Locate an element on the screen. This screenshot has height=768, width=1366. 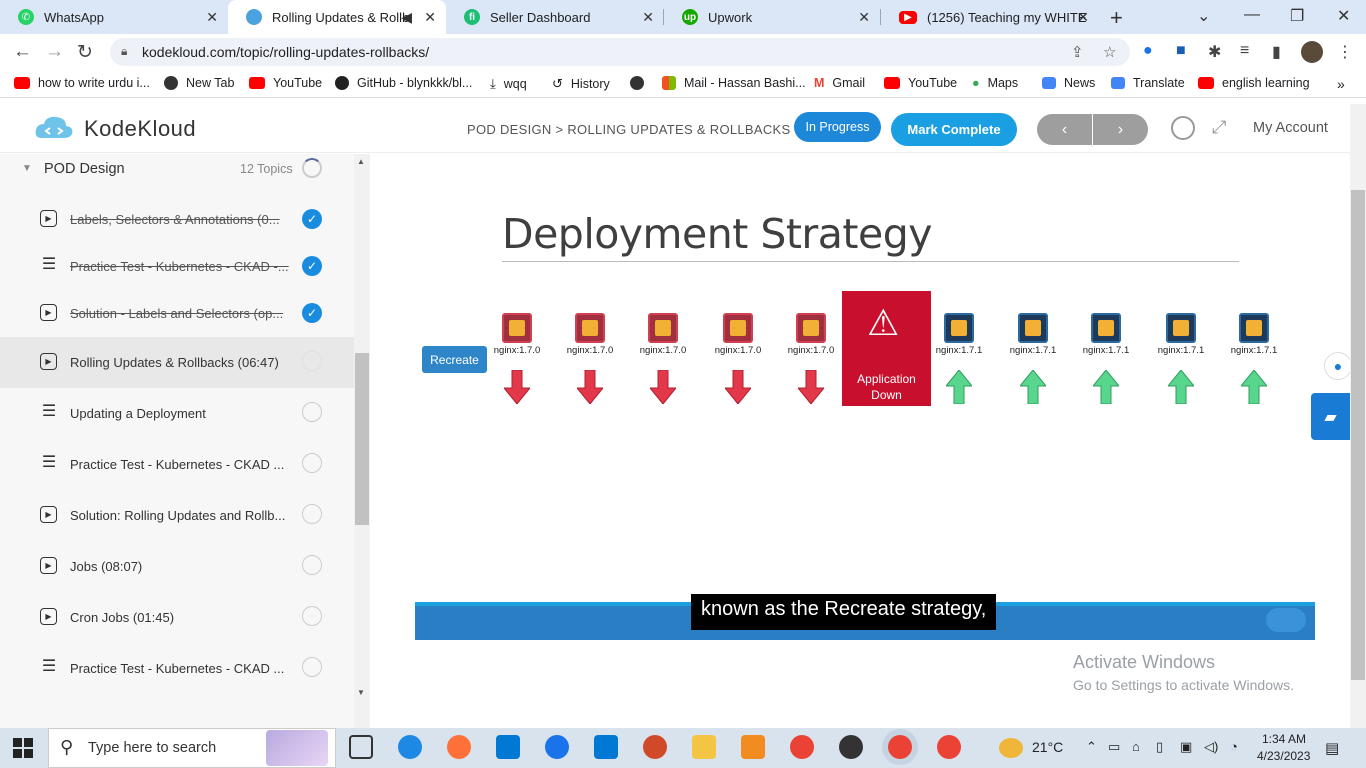
camera-icon is located at coordinates (851, 747).